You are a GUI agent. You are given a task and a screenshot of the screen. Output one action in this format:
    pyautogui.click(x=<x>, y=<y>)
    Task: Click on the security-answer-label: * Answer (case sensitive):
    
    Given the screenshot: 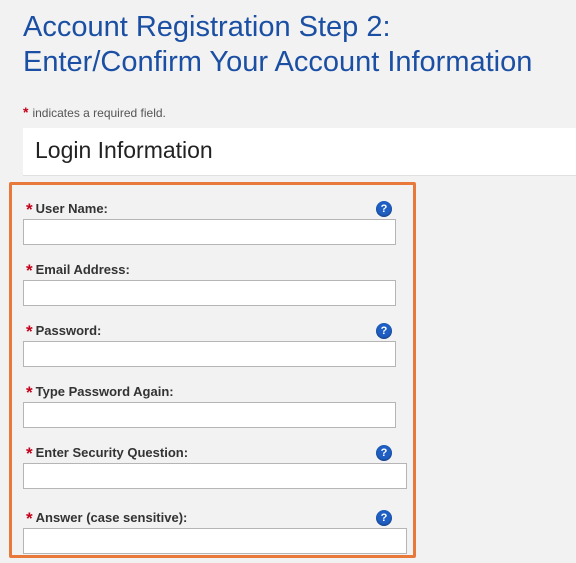 What is the action you would take?
    pyautogui.click(x=107, y=518)
    